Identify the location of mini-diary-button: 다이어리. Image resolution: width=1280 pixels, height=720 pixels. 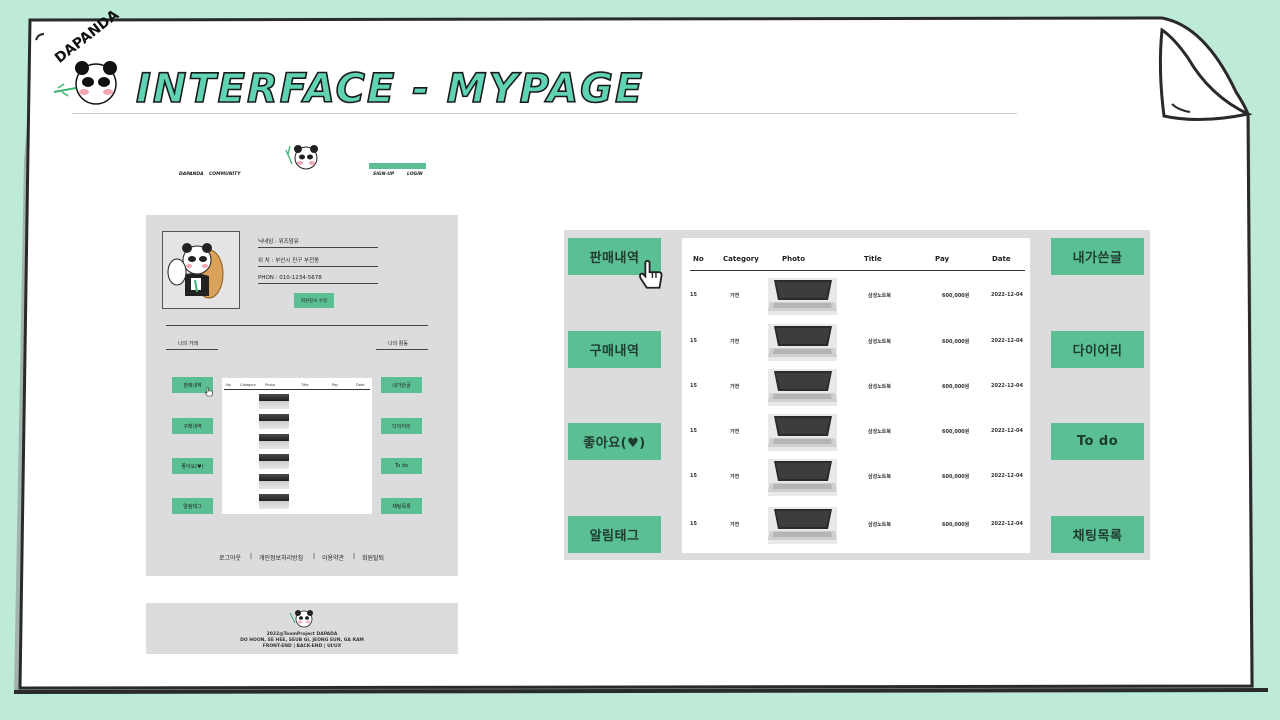
(401, 426).